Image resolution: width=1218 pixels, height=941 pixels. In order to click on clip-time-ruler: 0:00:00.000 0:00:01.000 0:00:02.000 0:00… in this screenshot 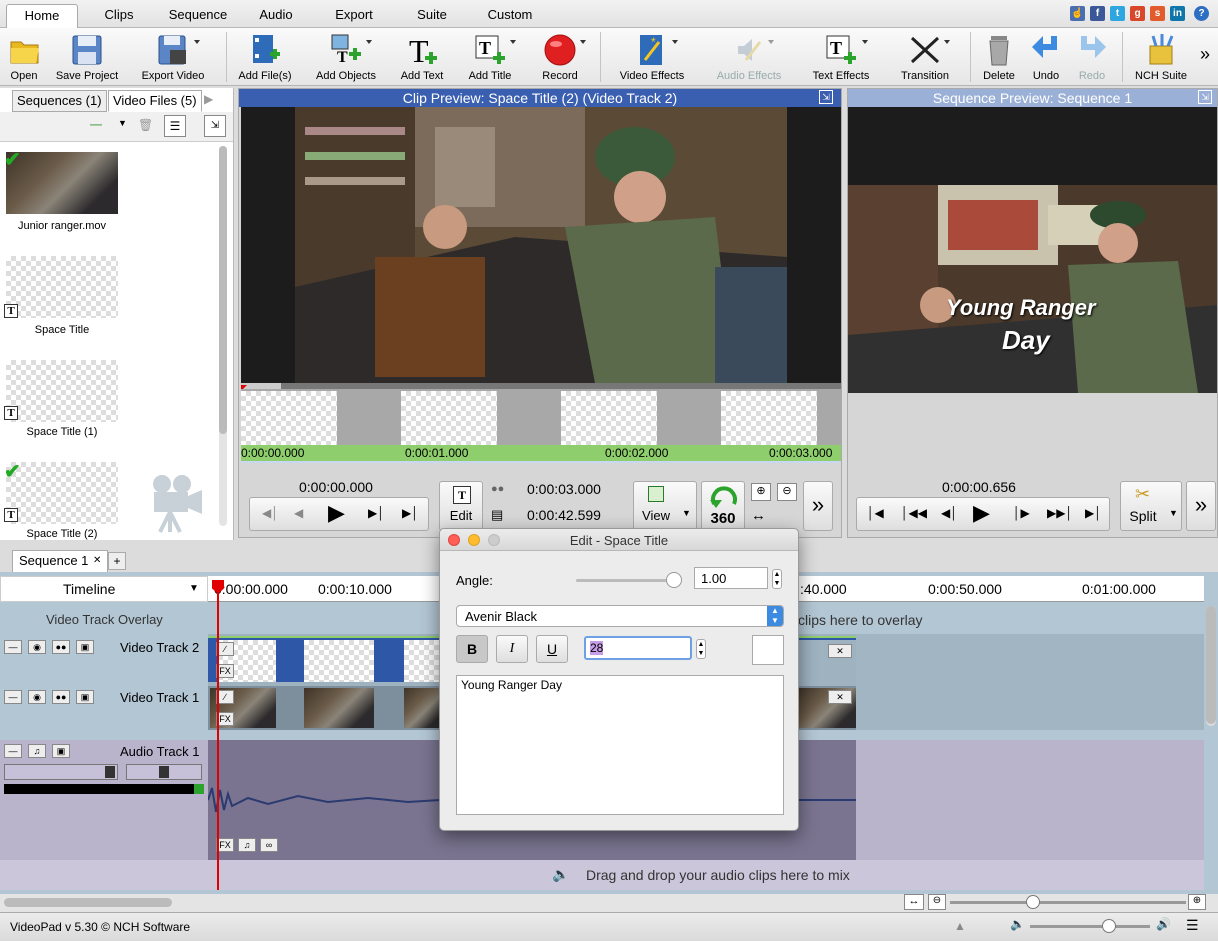, I will do `click(541, 454)`.